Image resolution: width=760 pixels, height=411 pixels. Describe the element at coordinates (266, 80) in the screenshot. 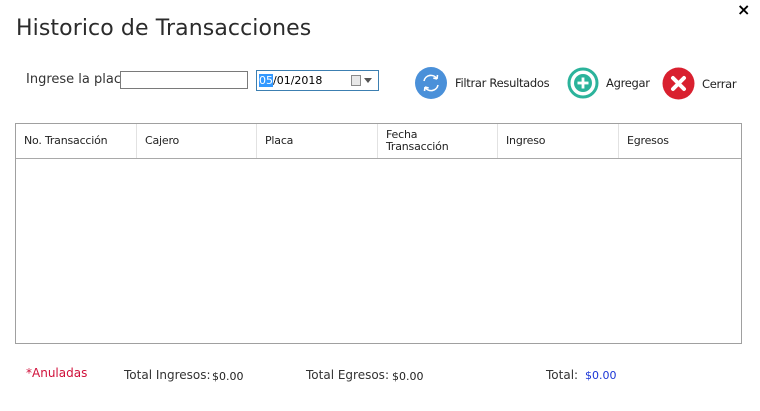

I see `date-selected-part: 05` at that location.